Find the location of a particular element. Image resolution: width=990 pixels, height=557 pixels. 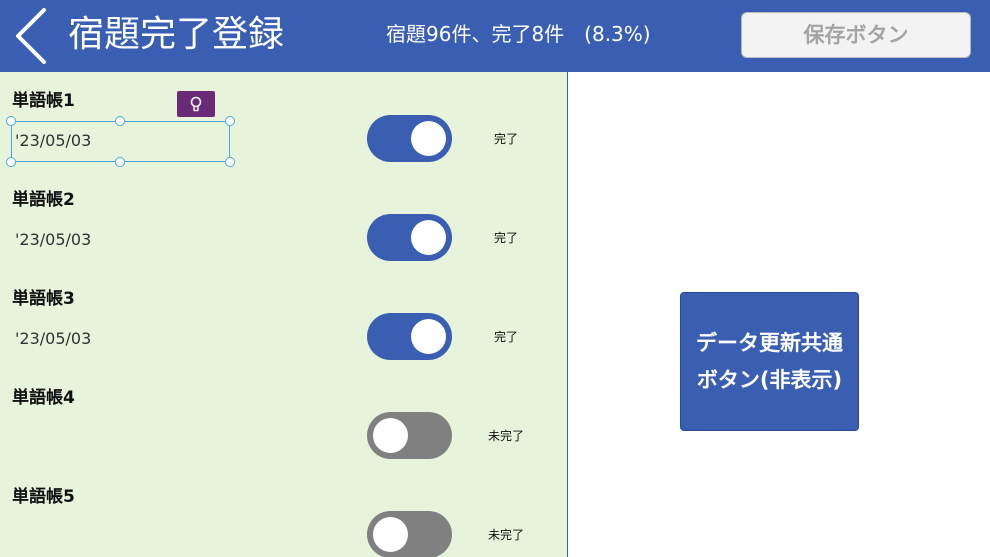

save-button: 保存ボタン is located at coordinates (856, 35).